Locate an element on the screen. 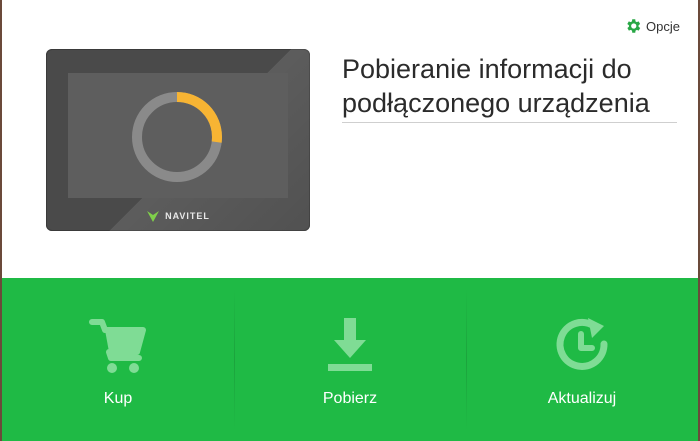 The height and width of the screenshot is (441, 700). device-screen is located at coordinates (178, 135).